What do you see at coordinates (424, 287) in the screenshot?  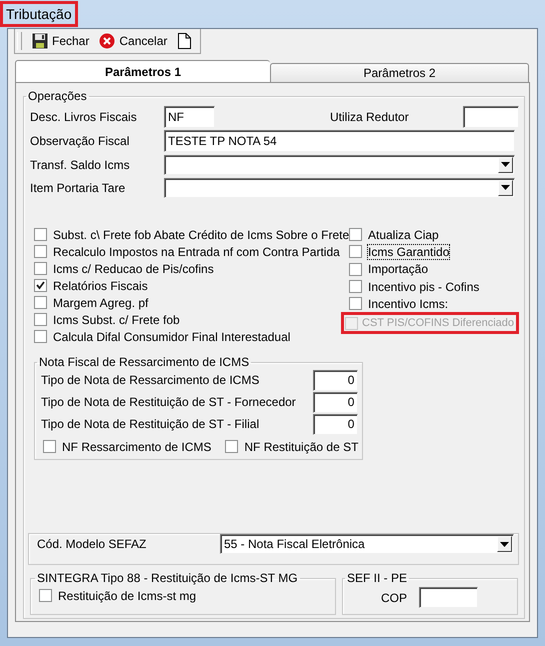 I see `checkbox-label: Incentivo pis - Cofins` at bounding box center [424, 287].